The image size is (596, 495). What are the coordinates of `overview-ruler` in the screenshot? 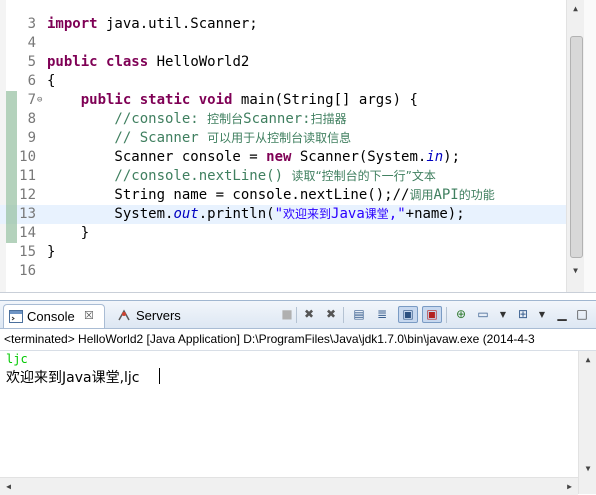 It's located at (590, 146).